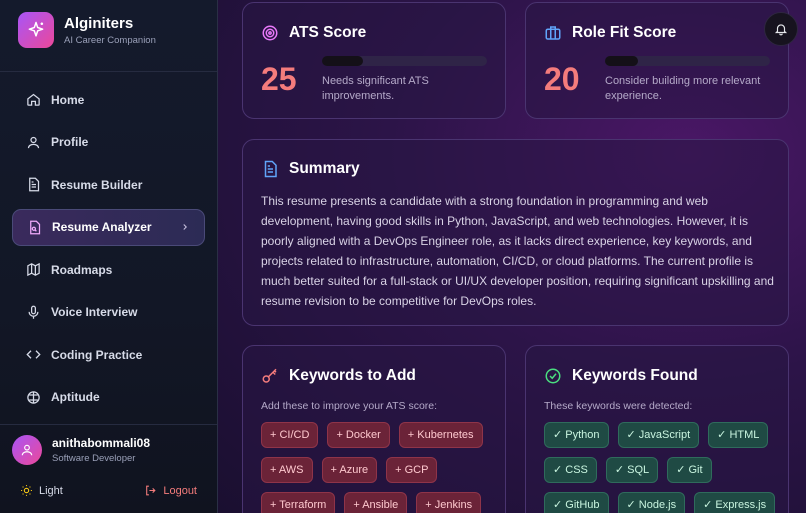  I want to click on sidebar-item-roadmaps: Roadmaps, so click(108, 269).